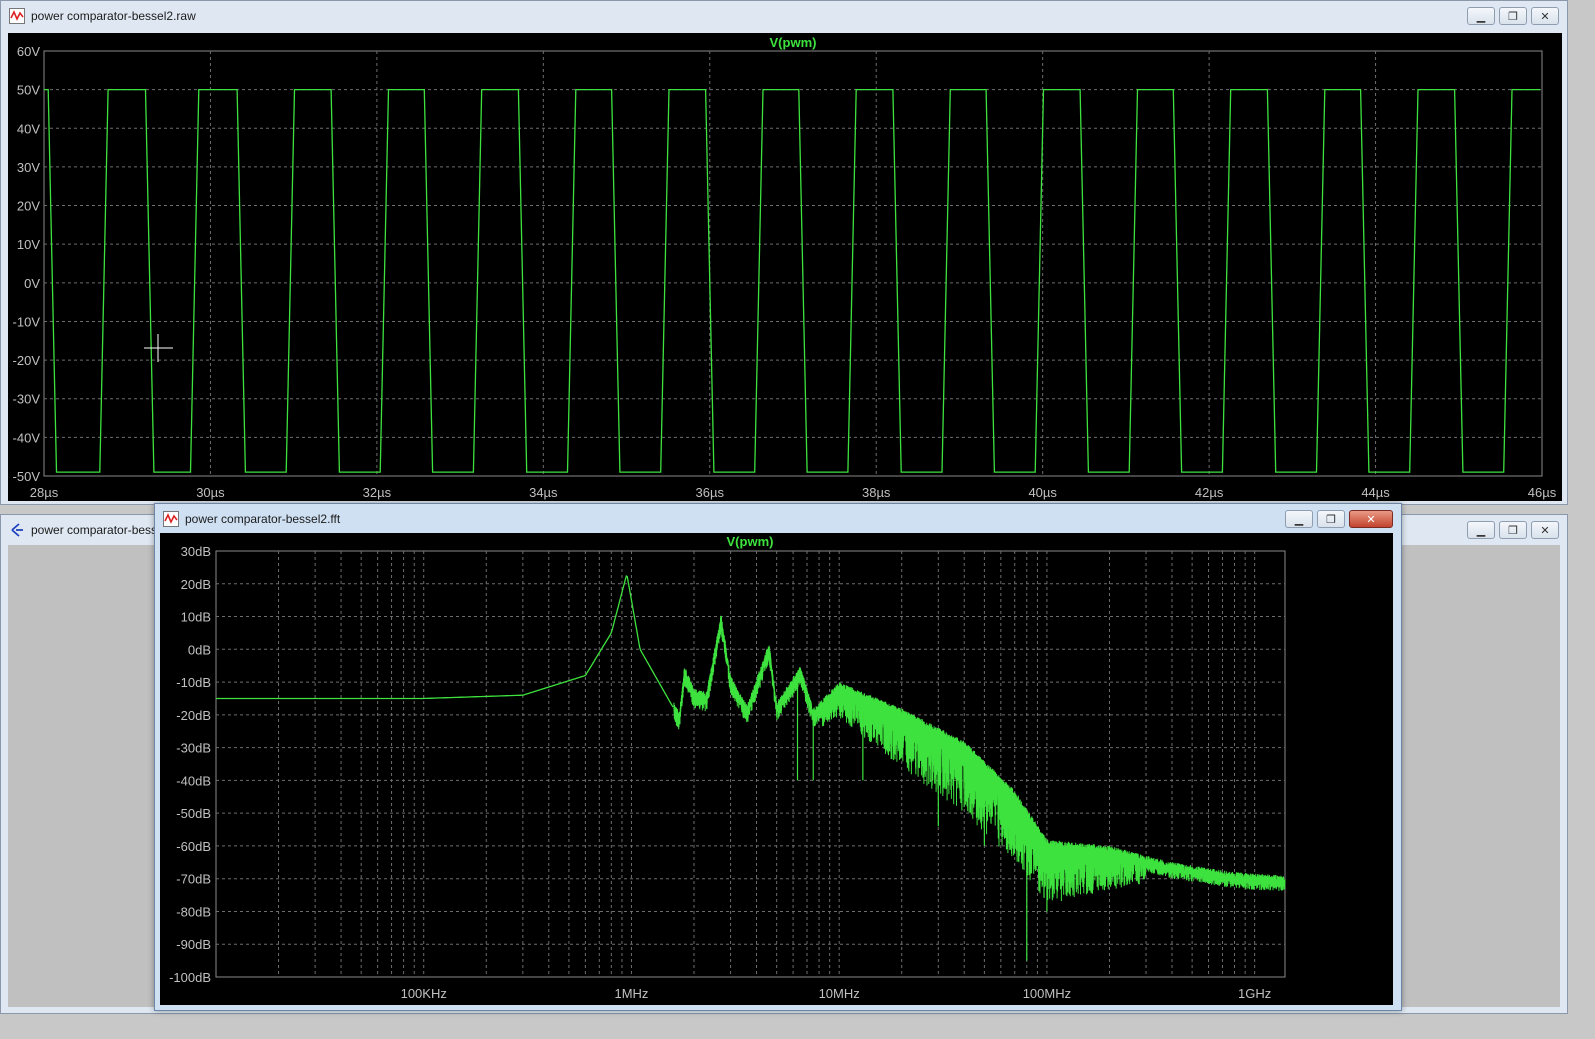 This screenshot has height=1039, width=1595. I want to click on crosshair-cursor, so click(158, 348).